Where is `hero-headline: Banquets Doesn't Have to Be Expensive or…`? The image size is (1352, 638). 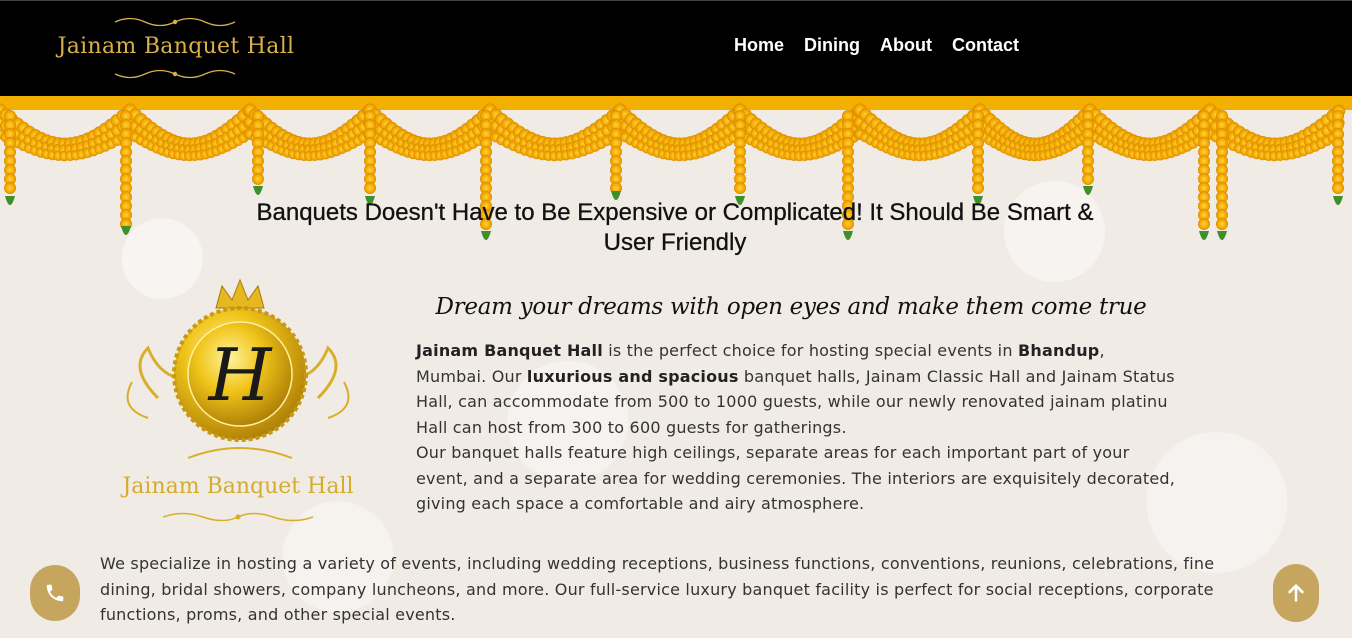
hero-headline: Banquets Doesn't Have to Be Expensive or… is located at coordinates (675, 227).